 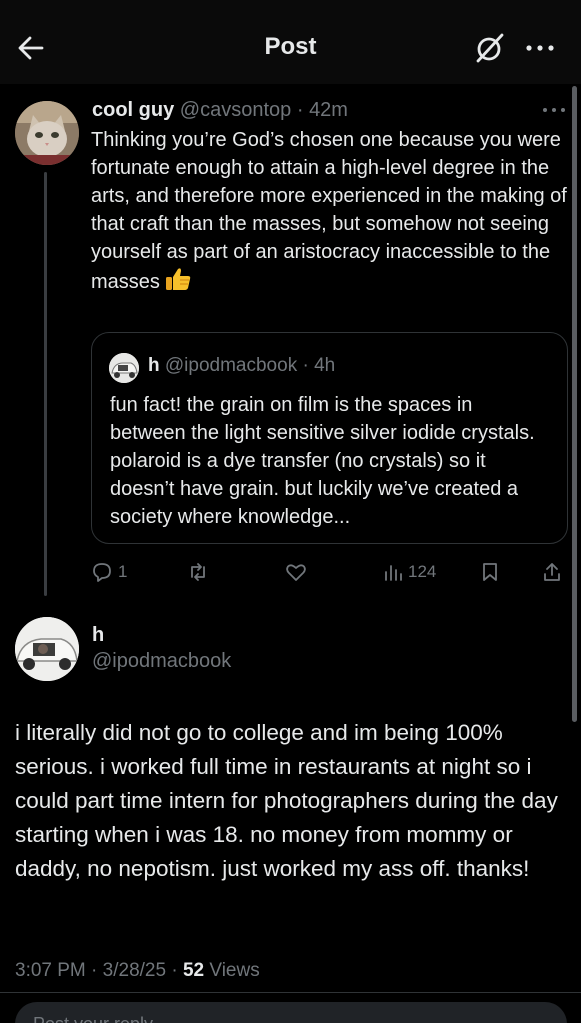 I want to click on quote-avatar, so click(x=124, y=368).